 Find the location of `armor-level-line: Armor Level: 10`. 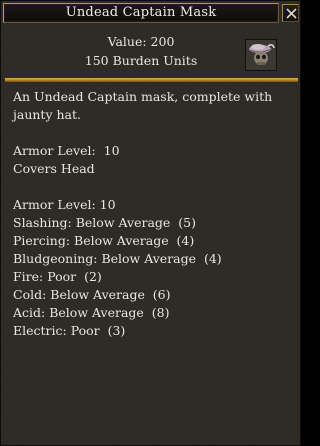

armor-level-line: Armor Level: 10 is located at coordinates (66, 150).